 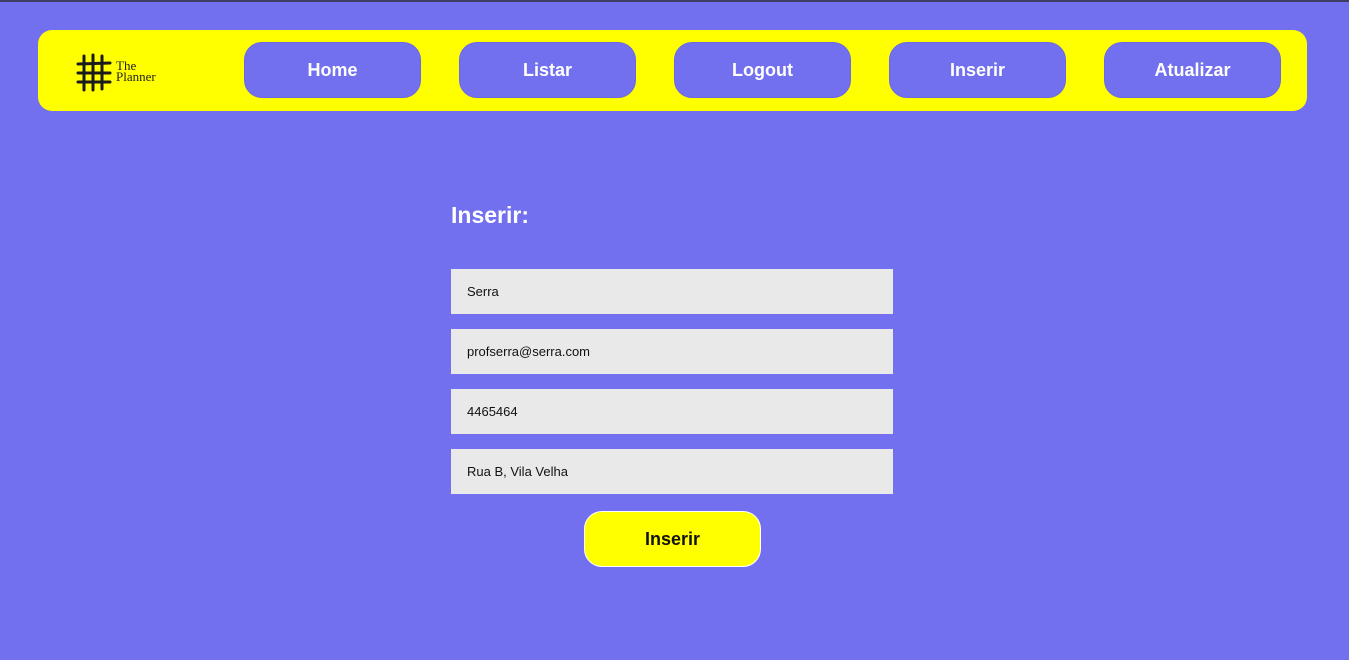 What do you see at coordinates (672, 351) in the screenshot?
I see `email-field` at bounding box center [672, 351].